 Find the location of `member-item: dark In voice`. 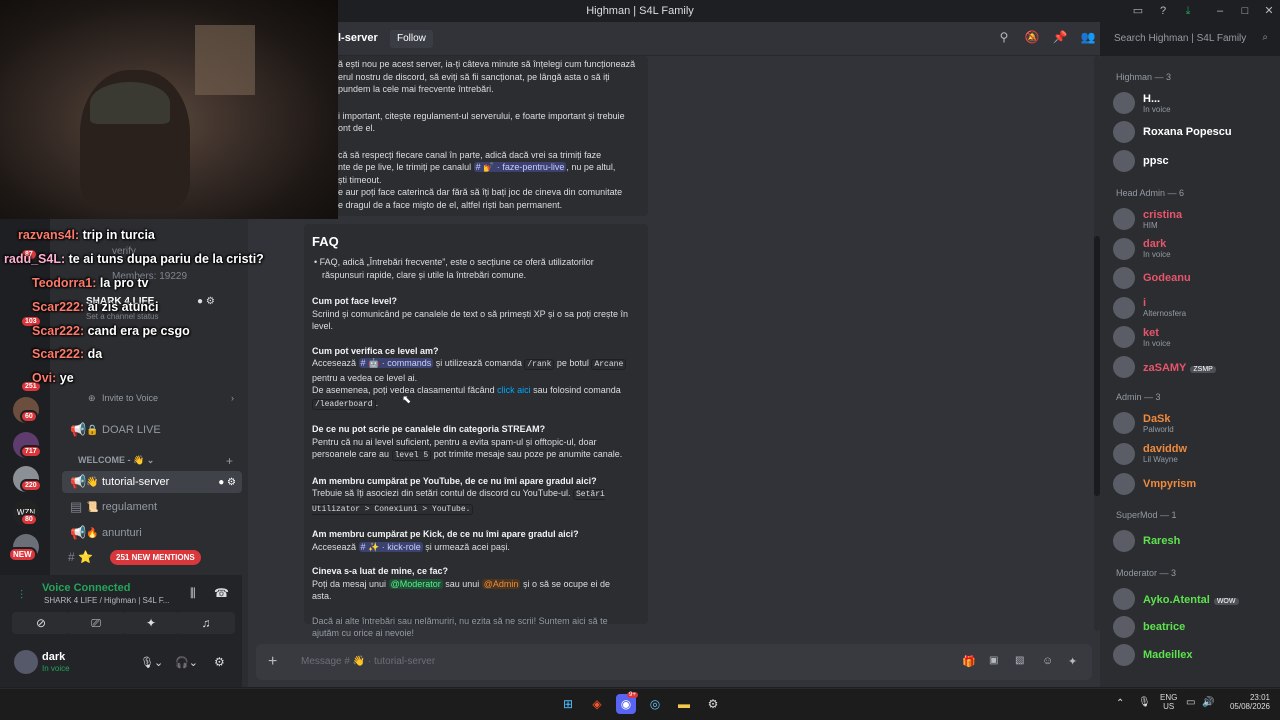

member-item: dark In voice is located at coordinates (1194, 249).